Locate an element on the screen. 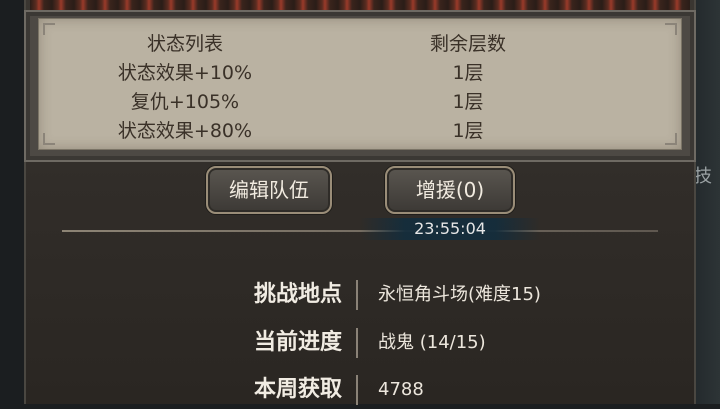 Image resolution: width=720 pixels, height=409 pixels. countdown-timer: 23:55:04 is located at coordinates (450, 228).